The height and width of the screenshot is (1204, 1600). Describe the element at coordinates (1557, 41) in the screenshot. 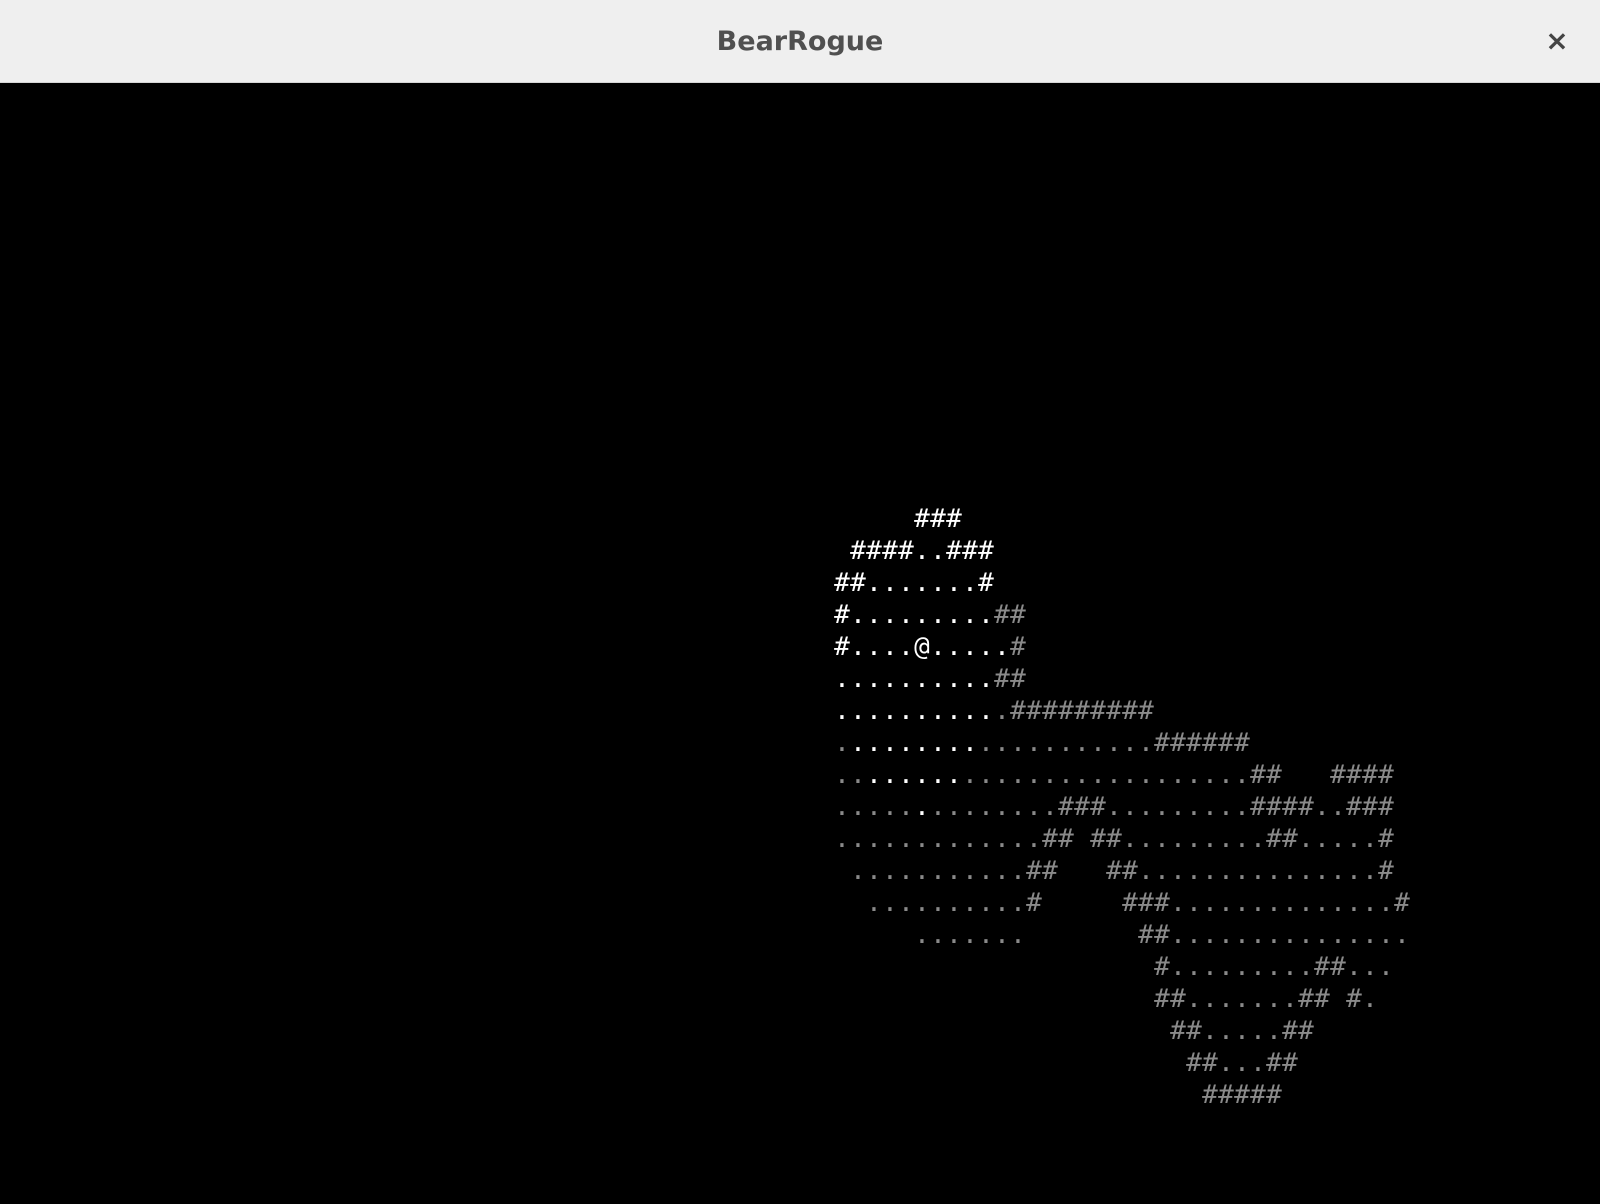

I see `close-icon: ×` at that location.